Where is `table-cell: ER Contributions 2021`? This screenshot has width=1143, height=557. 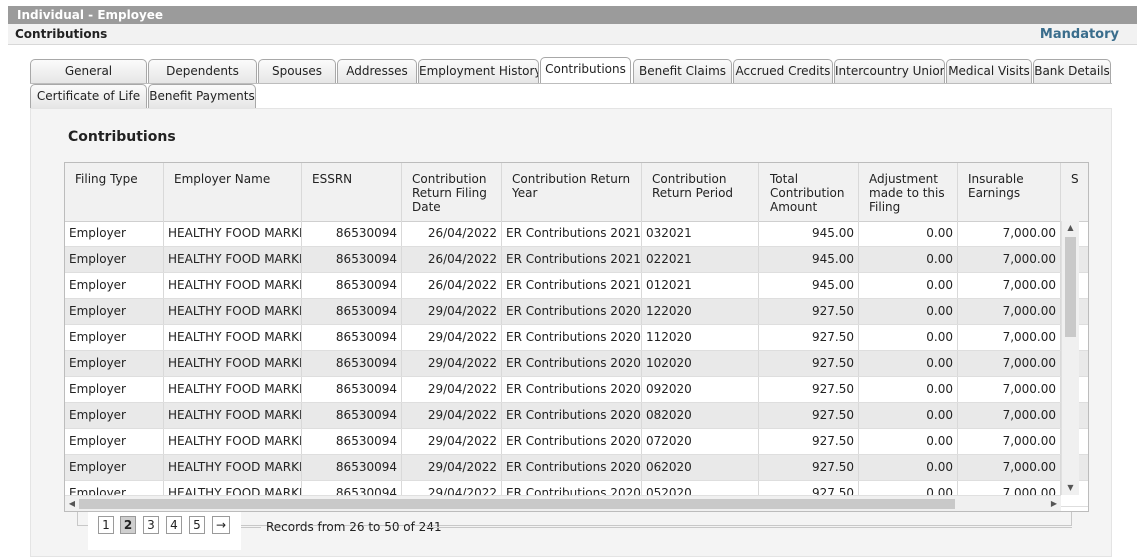 table-cell: ER Contributions 2021 is located at coordinates (572, 285).